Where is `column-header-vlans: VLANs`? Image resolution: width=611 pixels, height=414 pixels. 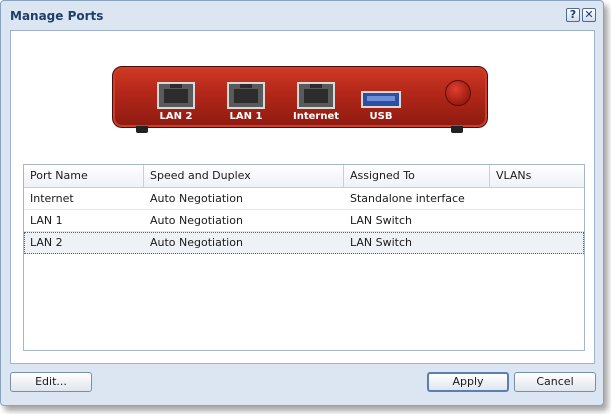 column-header-vlans: VLANs is located at coordinates (537, 176).